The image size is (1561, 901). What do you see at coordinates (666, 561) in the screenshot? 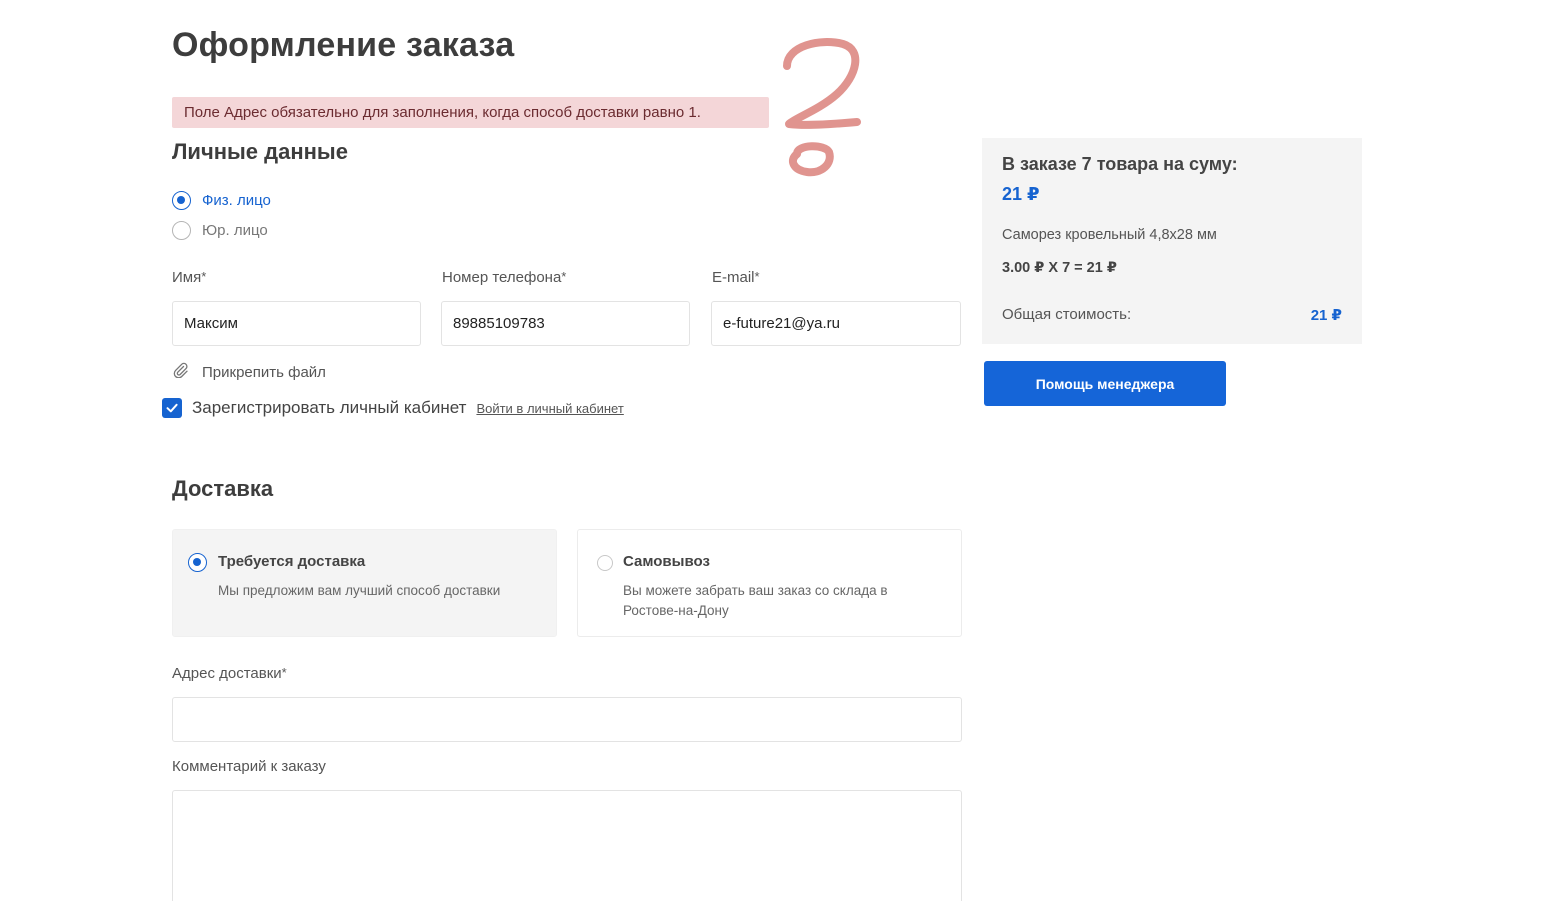
I see `delivery-option-title: Самовывоз` at bounding box center [666, 561].